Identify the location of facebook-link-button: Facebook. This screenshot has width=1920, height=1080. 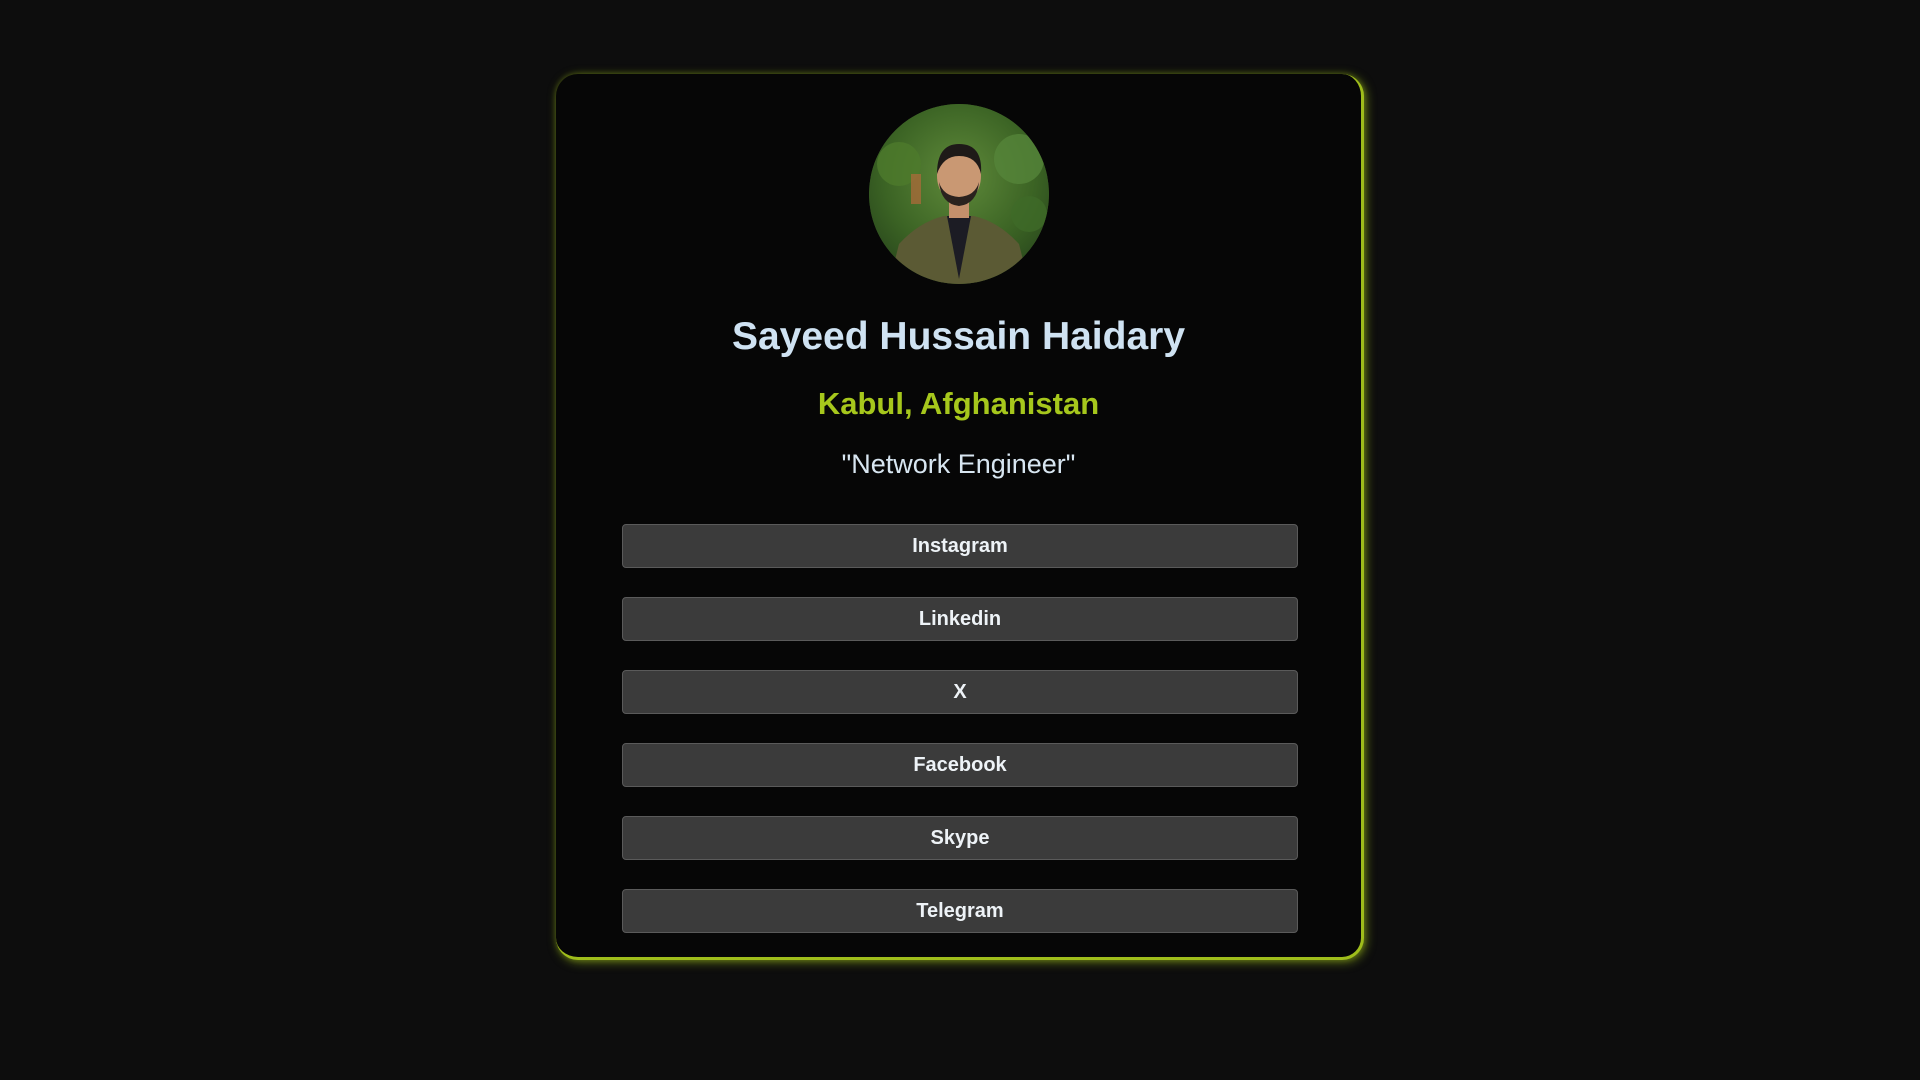
(960, 765).